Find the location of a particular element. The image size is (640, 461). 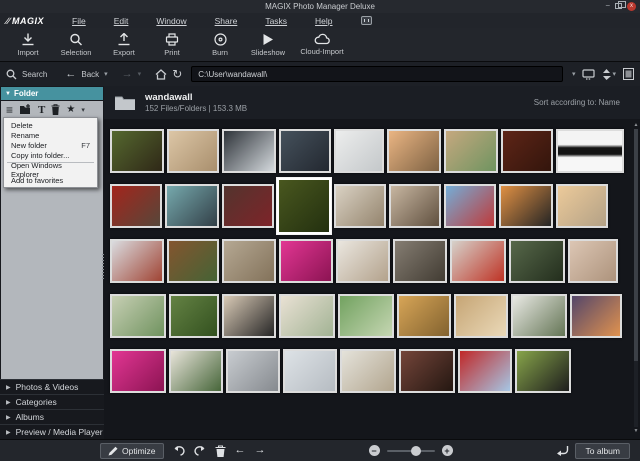

rename-icon: T is located at coordinates (41, 110).